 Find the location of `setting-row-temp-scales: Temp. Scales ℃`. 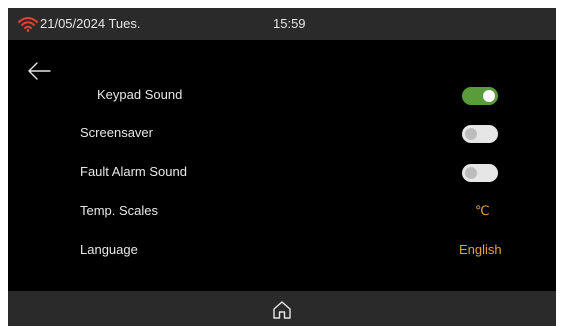

setting-row-temp-scales: Temp. Scales ℃ is located at coordinates (282, 211).